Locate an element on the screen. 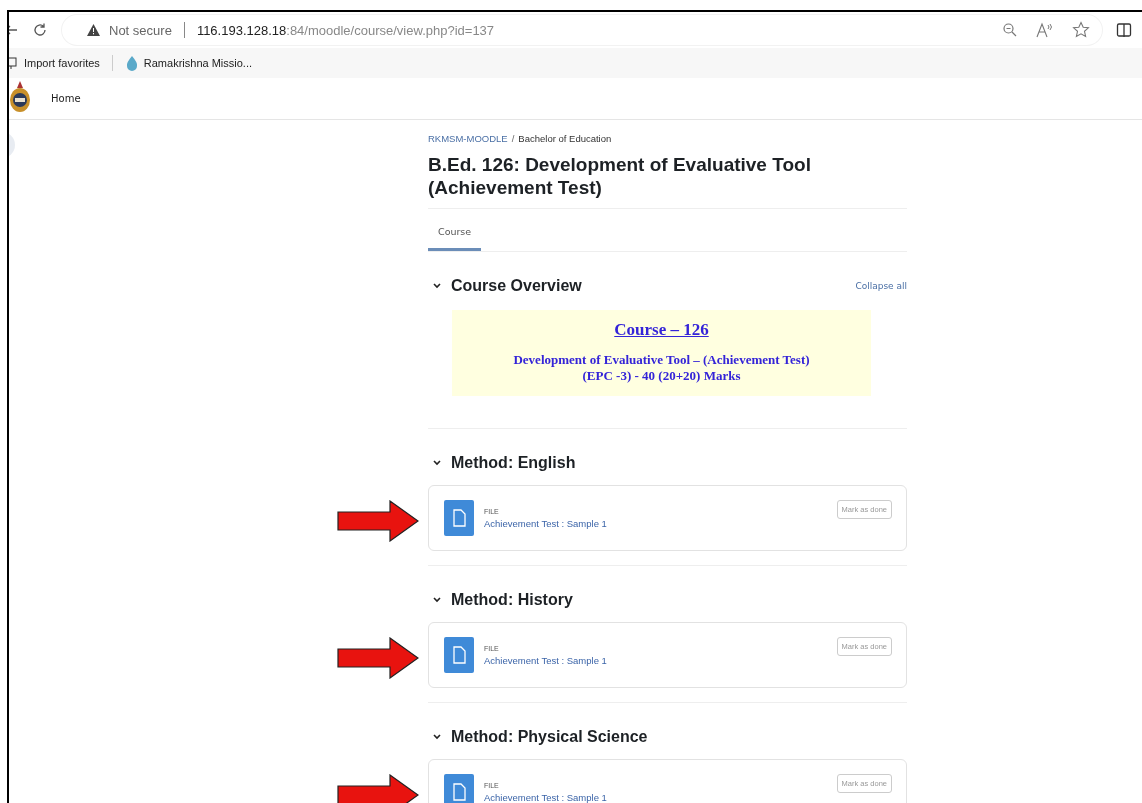 The width and height of the screenshot is (1142, 803). banner-heading: Course – 126 is located at coordinates (661, 330).